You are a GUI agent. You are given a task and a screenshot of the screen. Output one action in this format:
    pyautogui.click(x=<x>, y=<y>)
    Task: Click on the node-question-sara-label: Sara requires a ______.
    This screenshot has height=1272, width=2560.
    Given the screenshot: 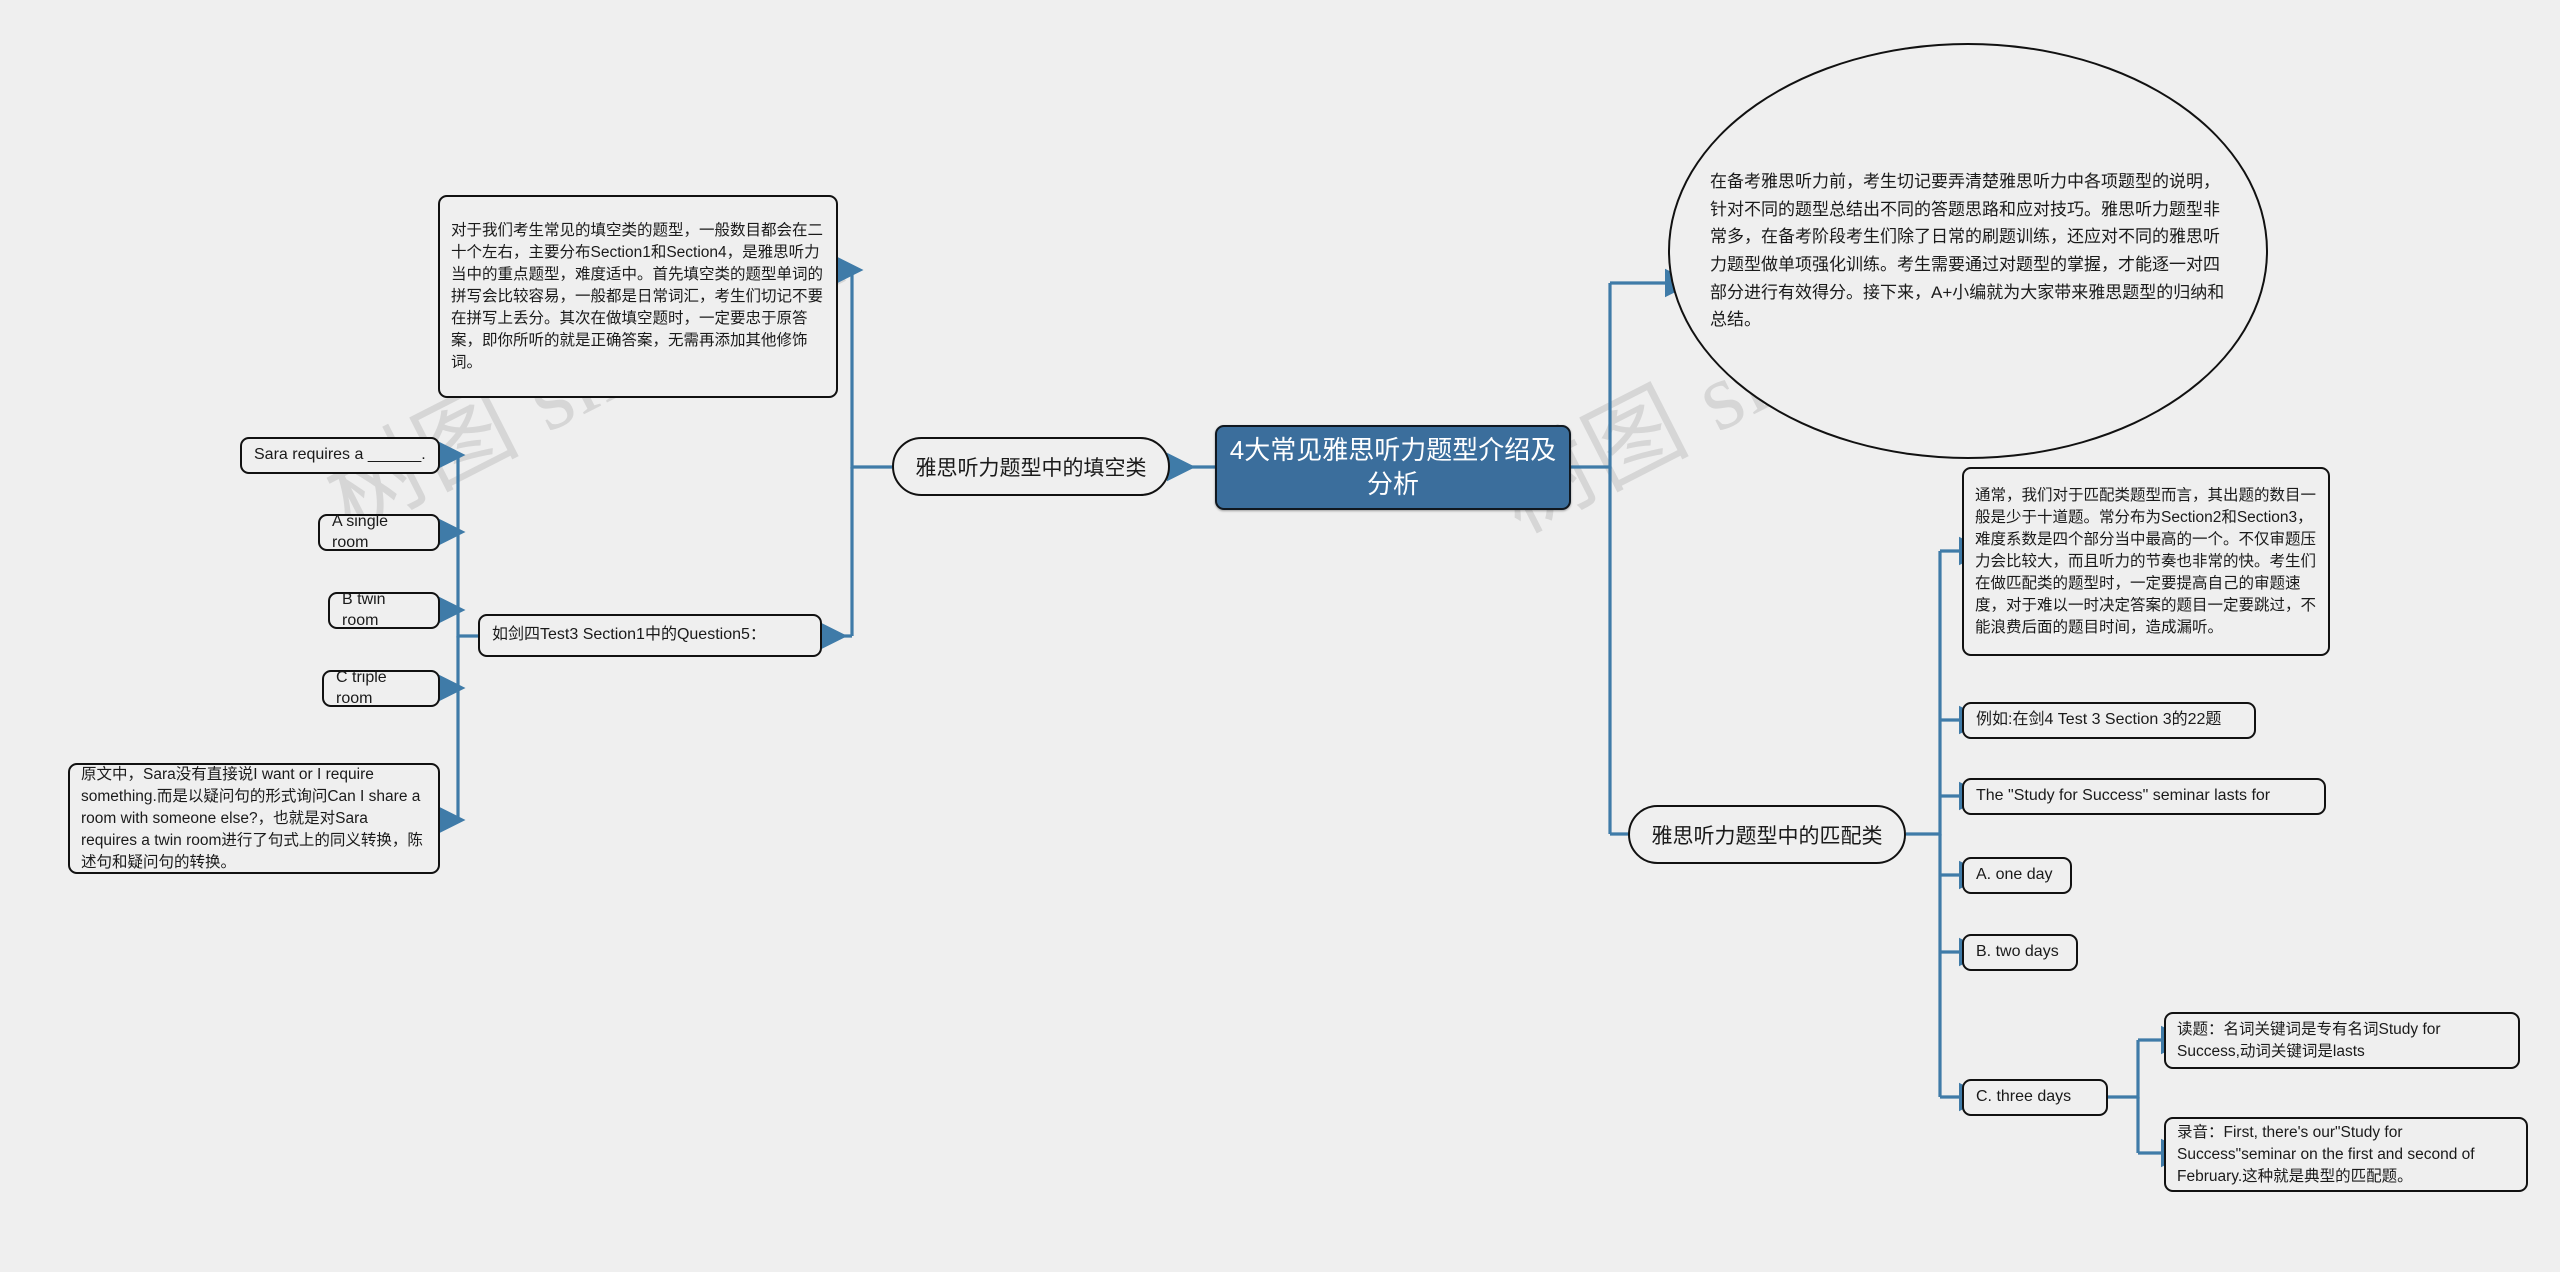 What is the action you would take?
    pyautogui.click(x=340, y=455)
    